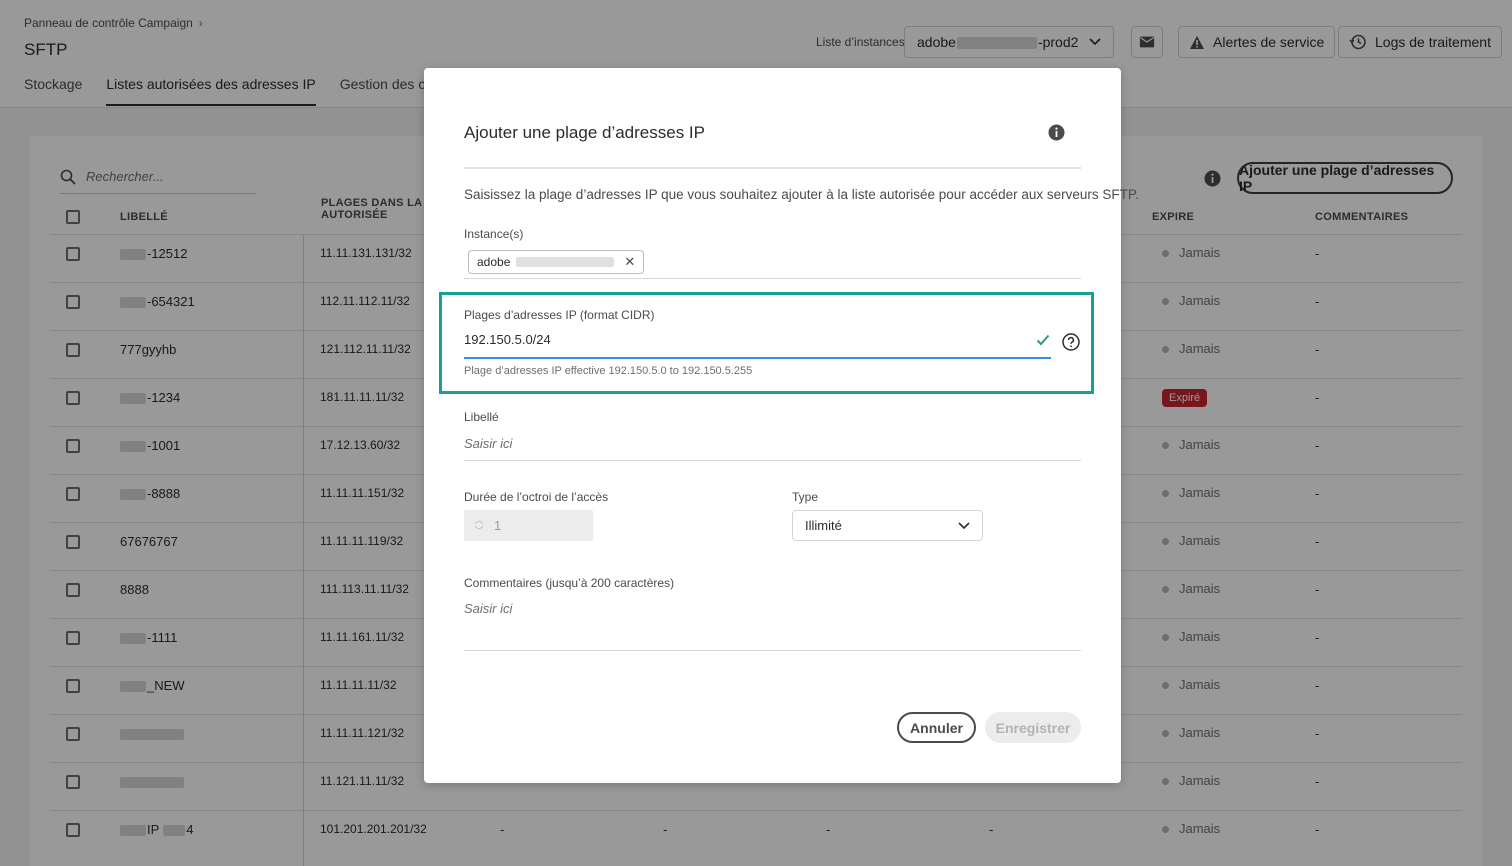 This screenshot has width=1512, height=866. Describe the element at coordinates (772, 650) in the screenshot. I see `comments-field-line` at that location.